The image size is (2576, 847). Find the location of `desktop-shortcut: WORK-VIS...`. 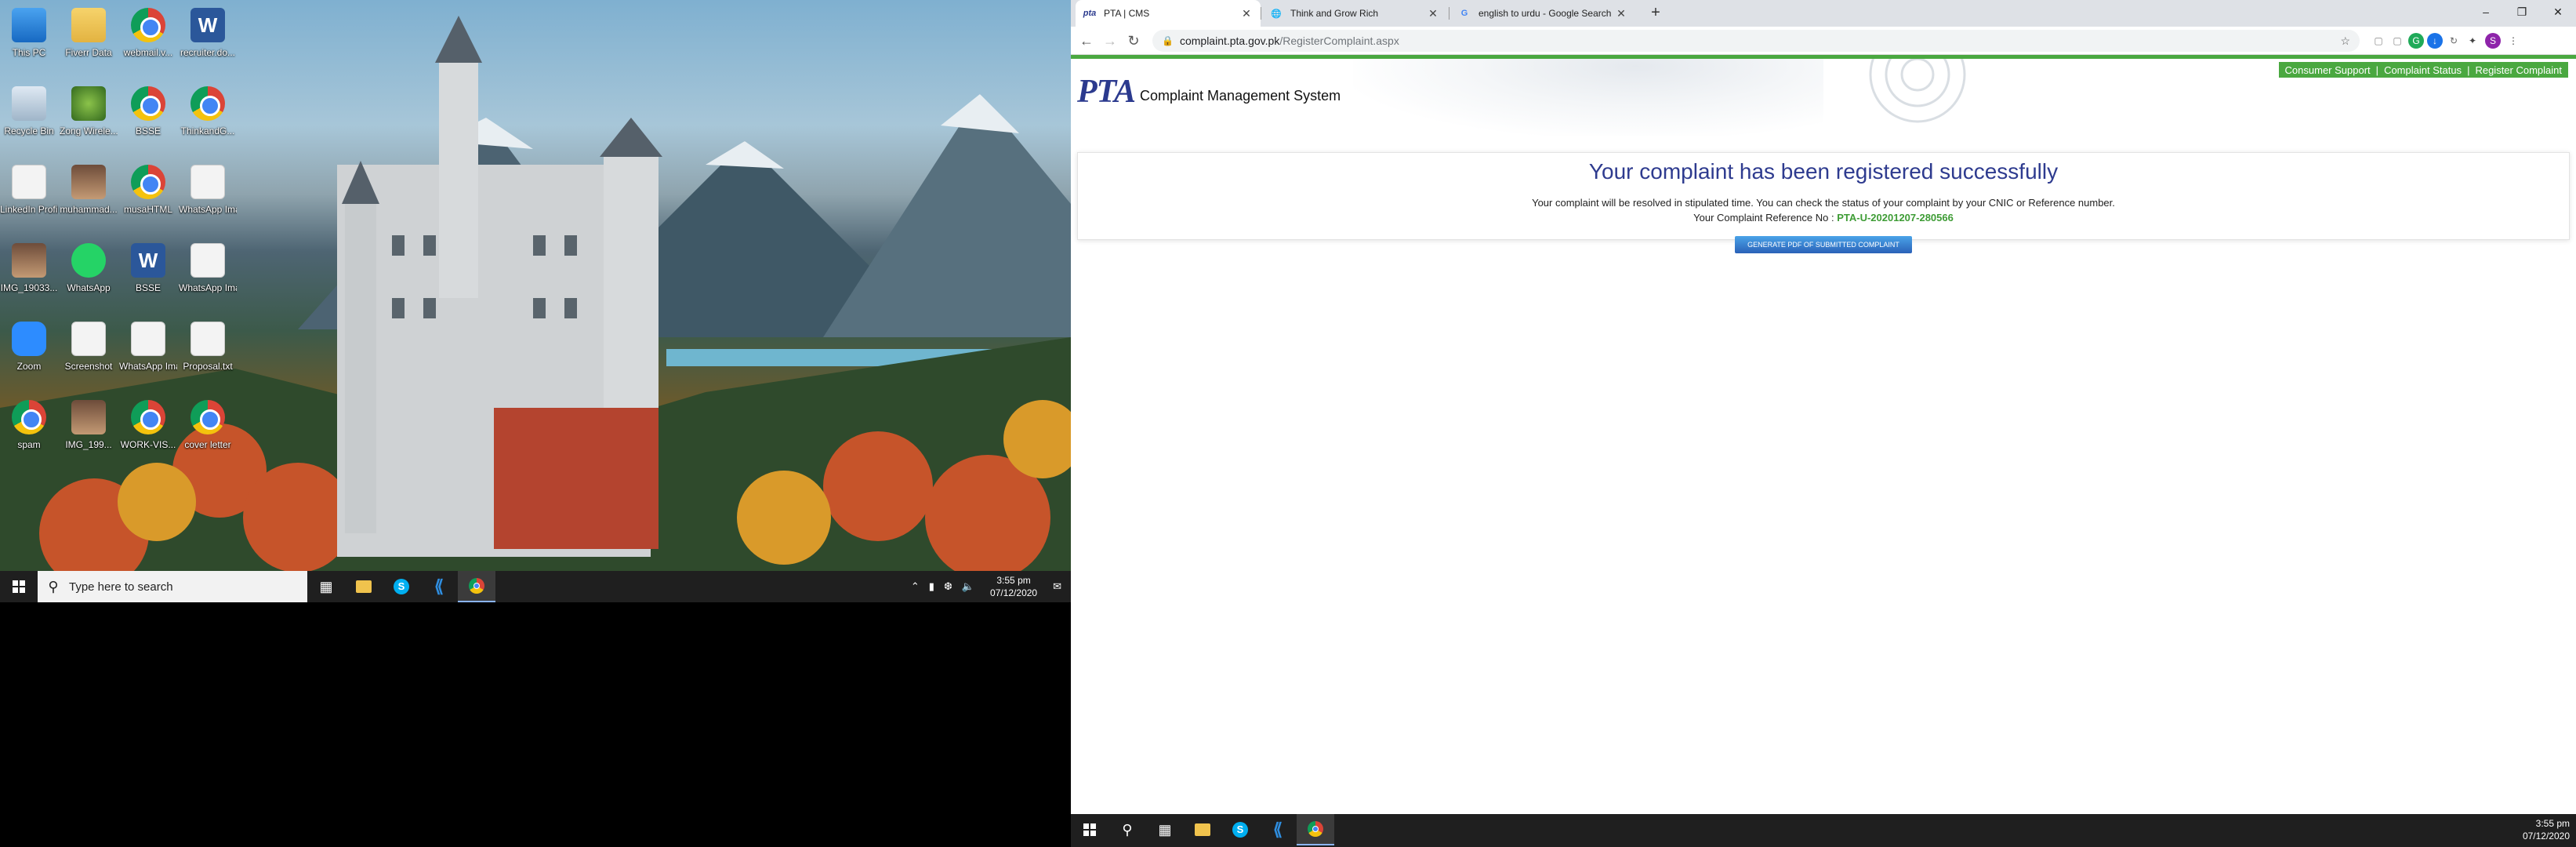

desktop-shortcut: WORK-VIS... is located at coordinates (148, 431).